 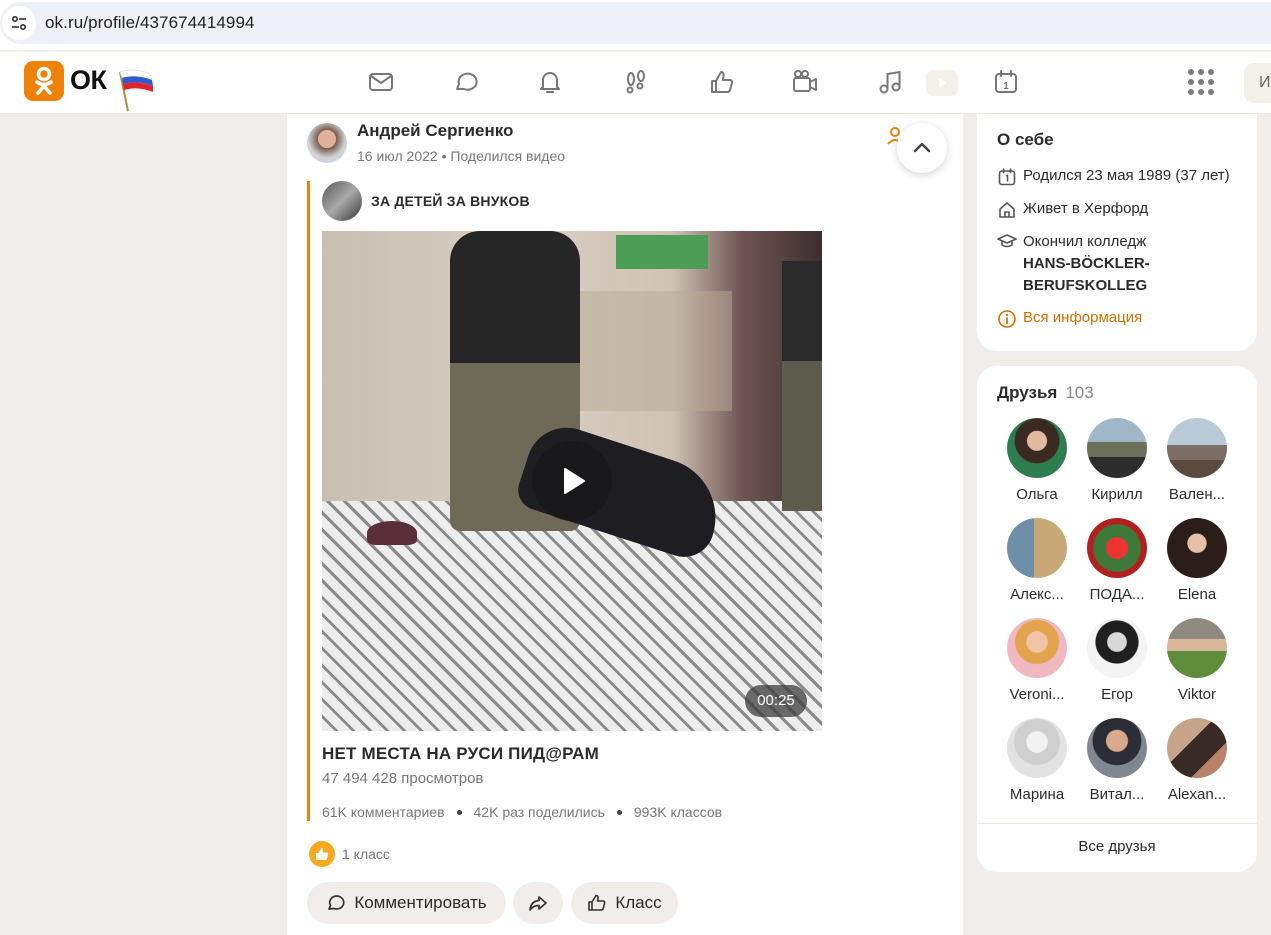 What do you see at coordinates (802, 386) in the screenshot?
I see `video-frame-figure` at bounding box center [802, 386].